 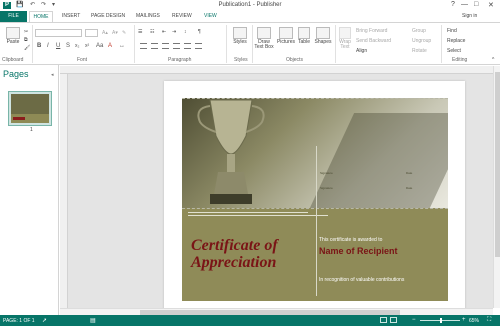 I want to click on tab-page-design: PAGE DESIGN, so click(x=108, y=16).